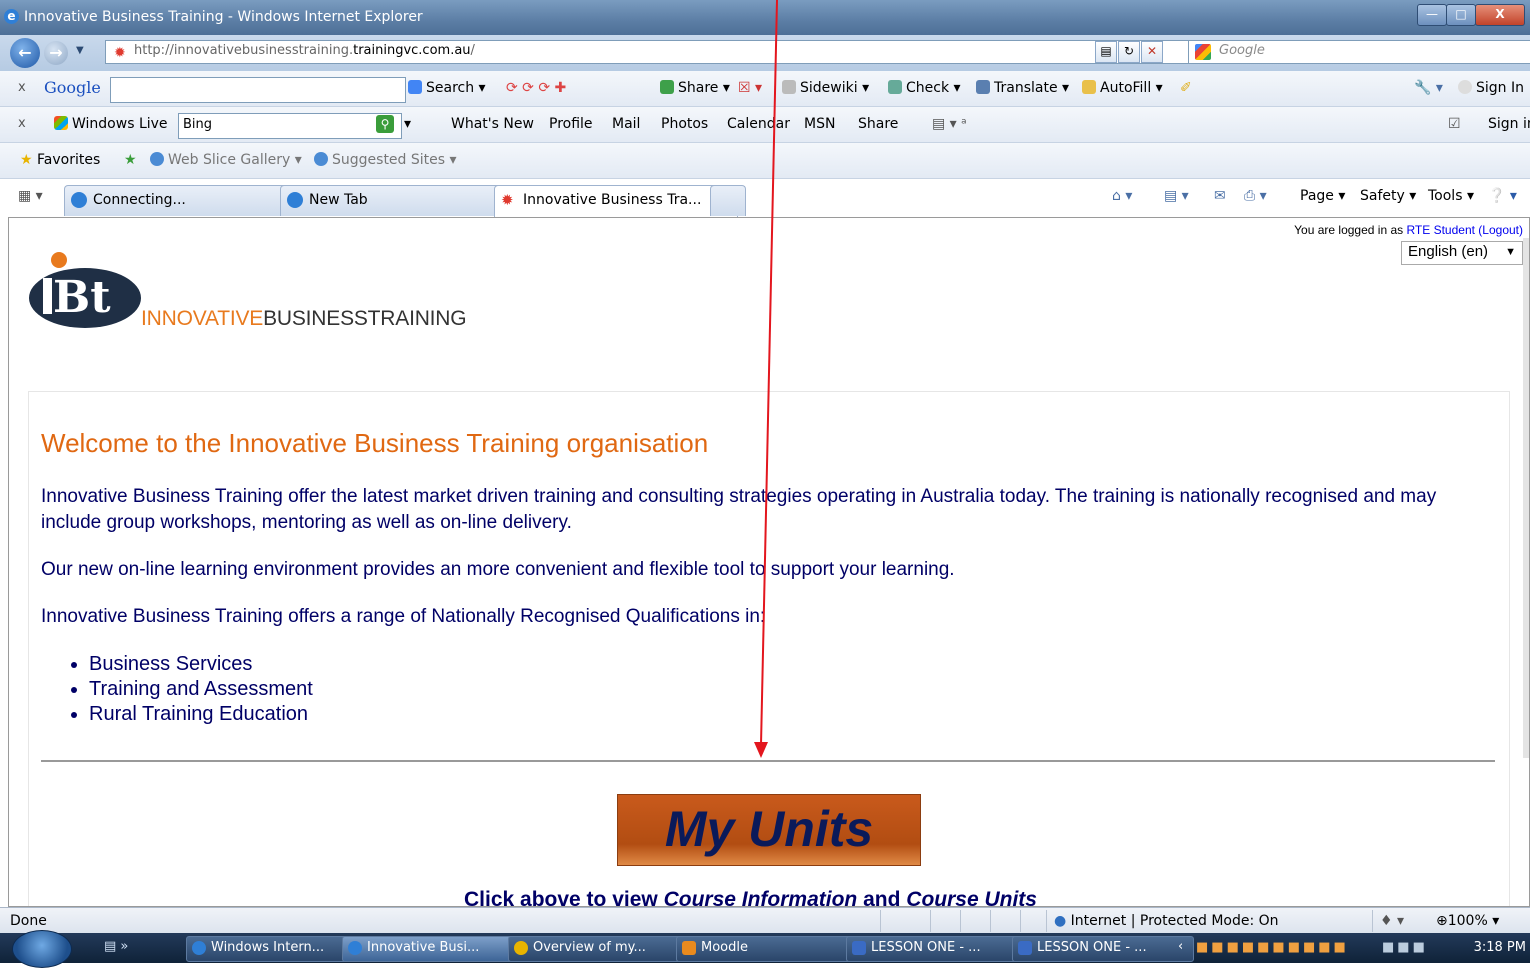 The height and width of the screenshot is (968, 1530). I want to click on mail-icon: ✉, so click(1220, 196).